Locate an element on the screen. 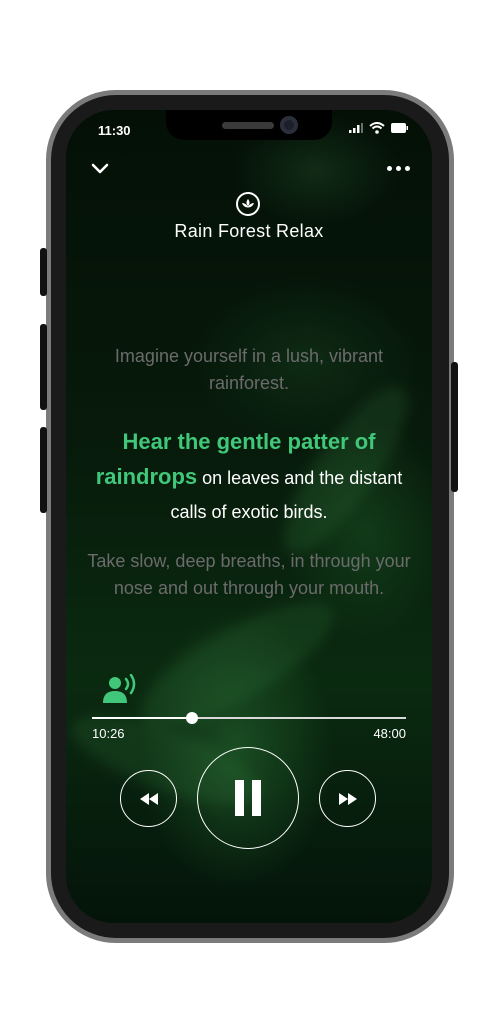 The image size is (498, 1032). fast-forward-button is located at coordinates (347, 798).